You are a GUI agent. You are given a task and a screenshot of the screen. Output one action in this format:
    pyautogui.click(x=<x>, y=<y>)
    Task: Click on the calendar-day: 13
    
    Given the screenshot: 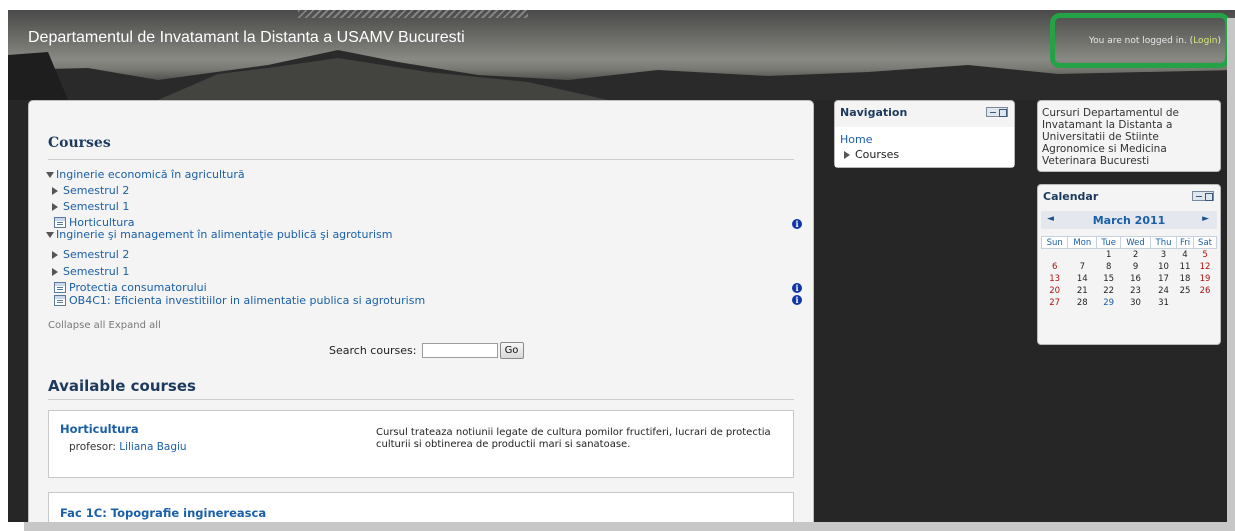 What is the action you would take?
    pyautogui.click(x=1055, y=279)
    